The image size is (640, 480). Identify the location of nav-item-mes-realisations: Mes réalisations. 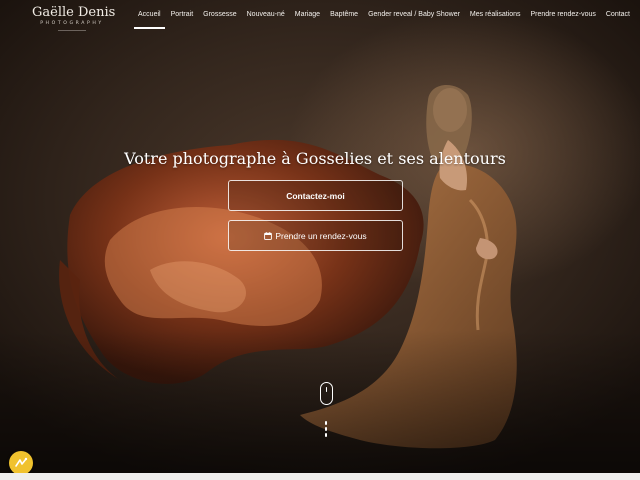
(495, 17).